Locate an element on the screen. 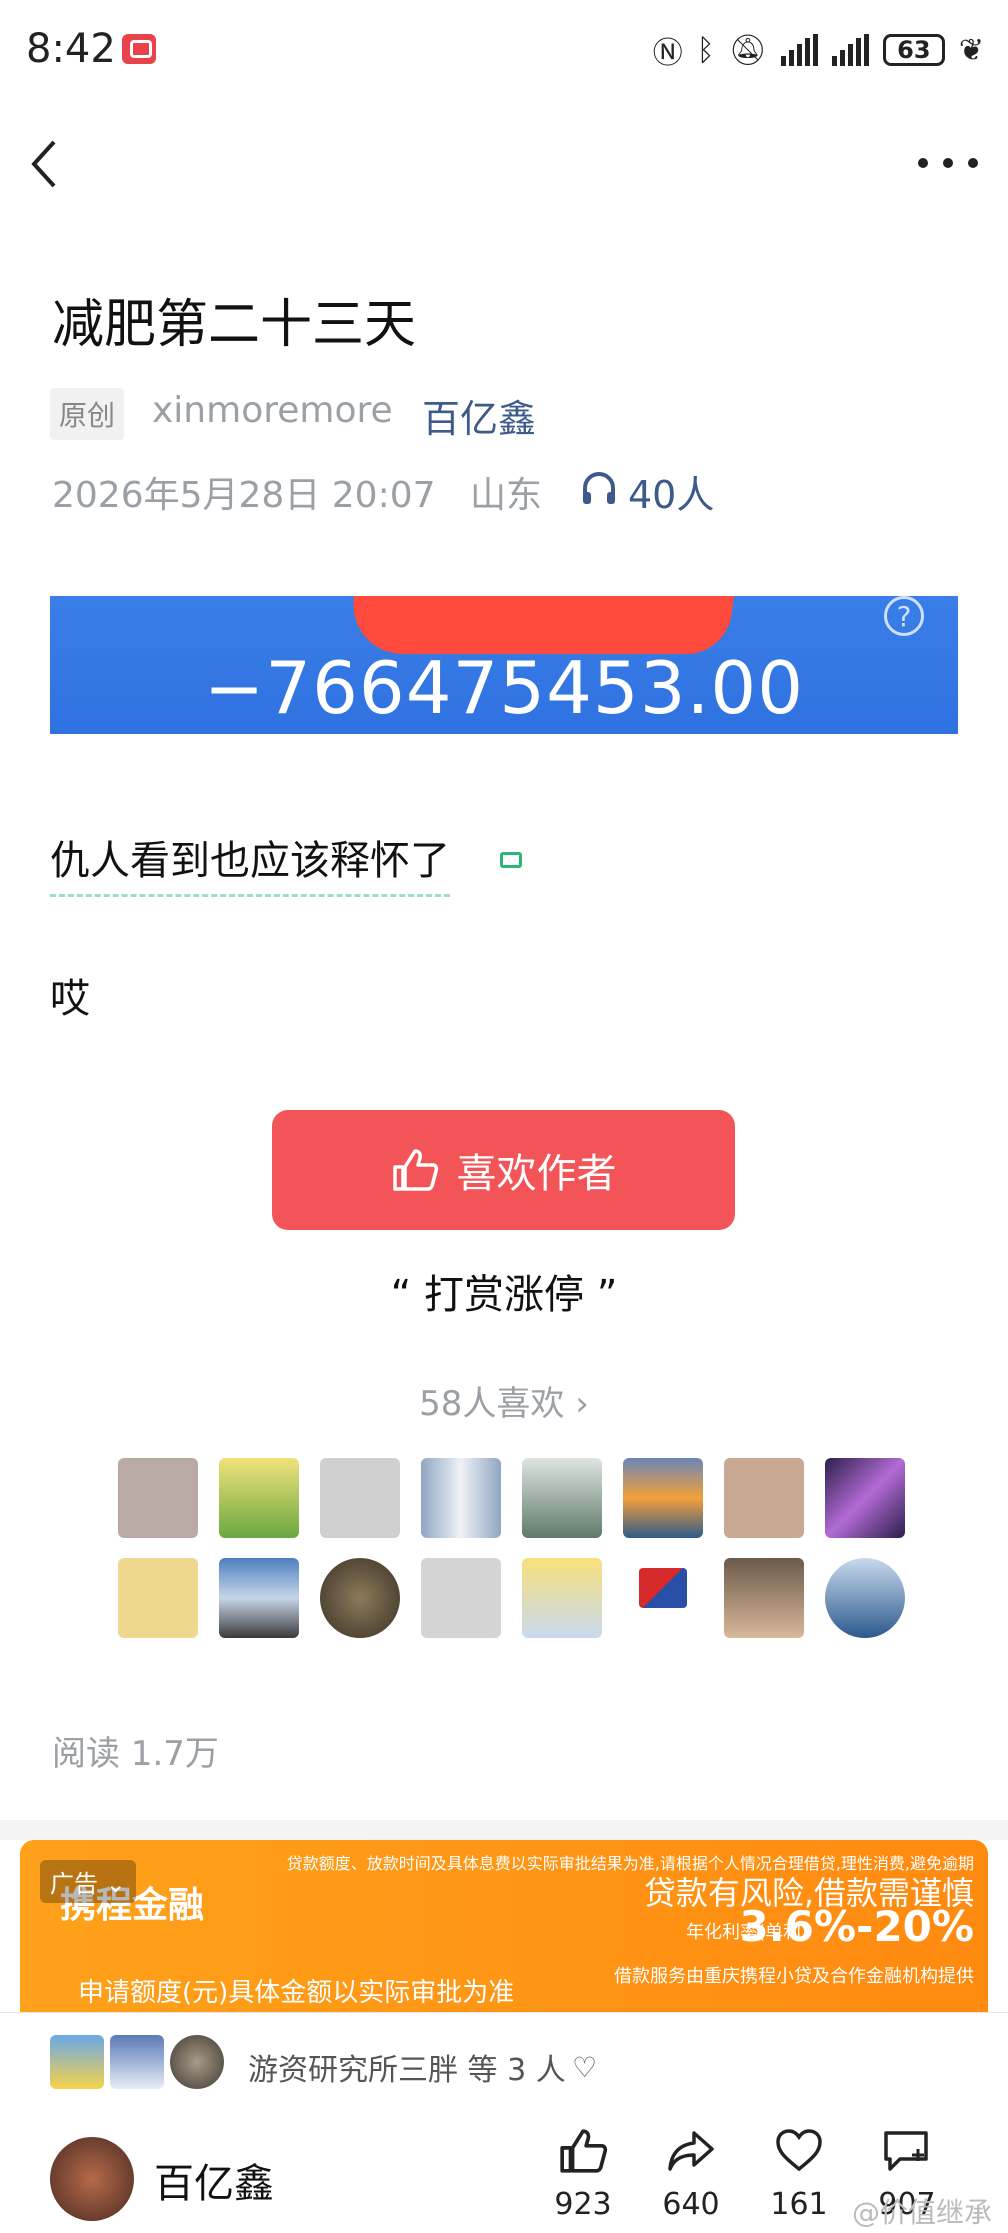 The image size is (1008, 2233). favorite-button: 161 is located at coordinates (799, 2174).